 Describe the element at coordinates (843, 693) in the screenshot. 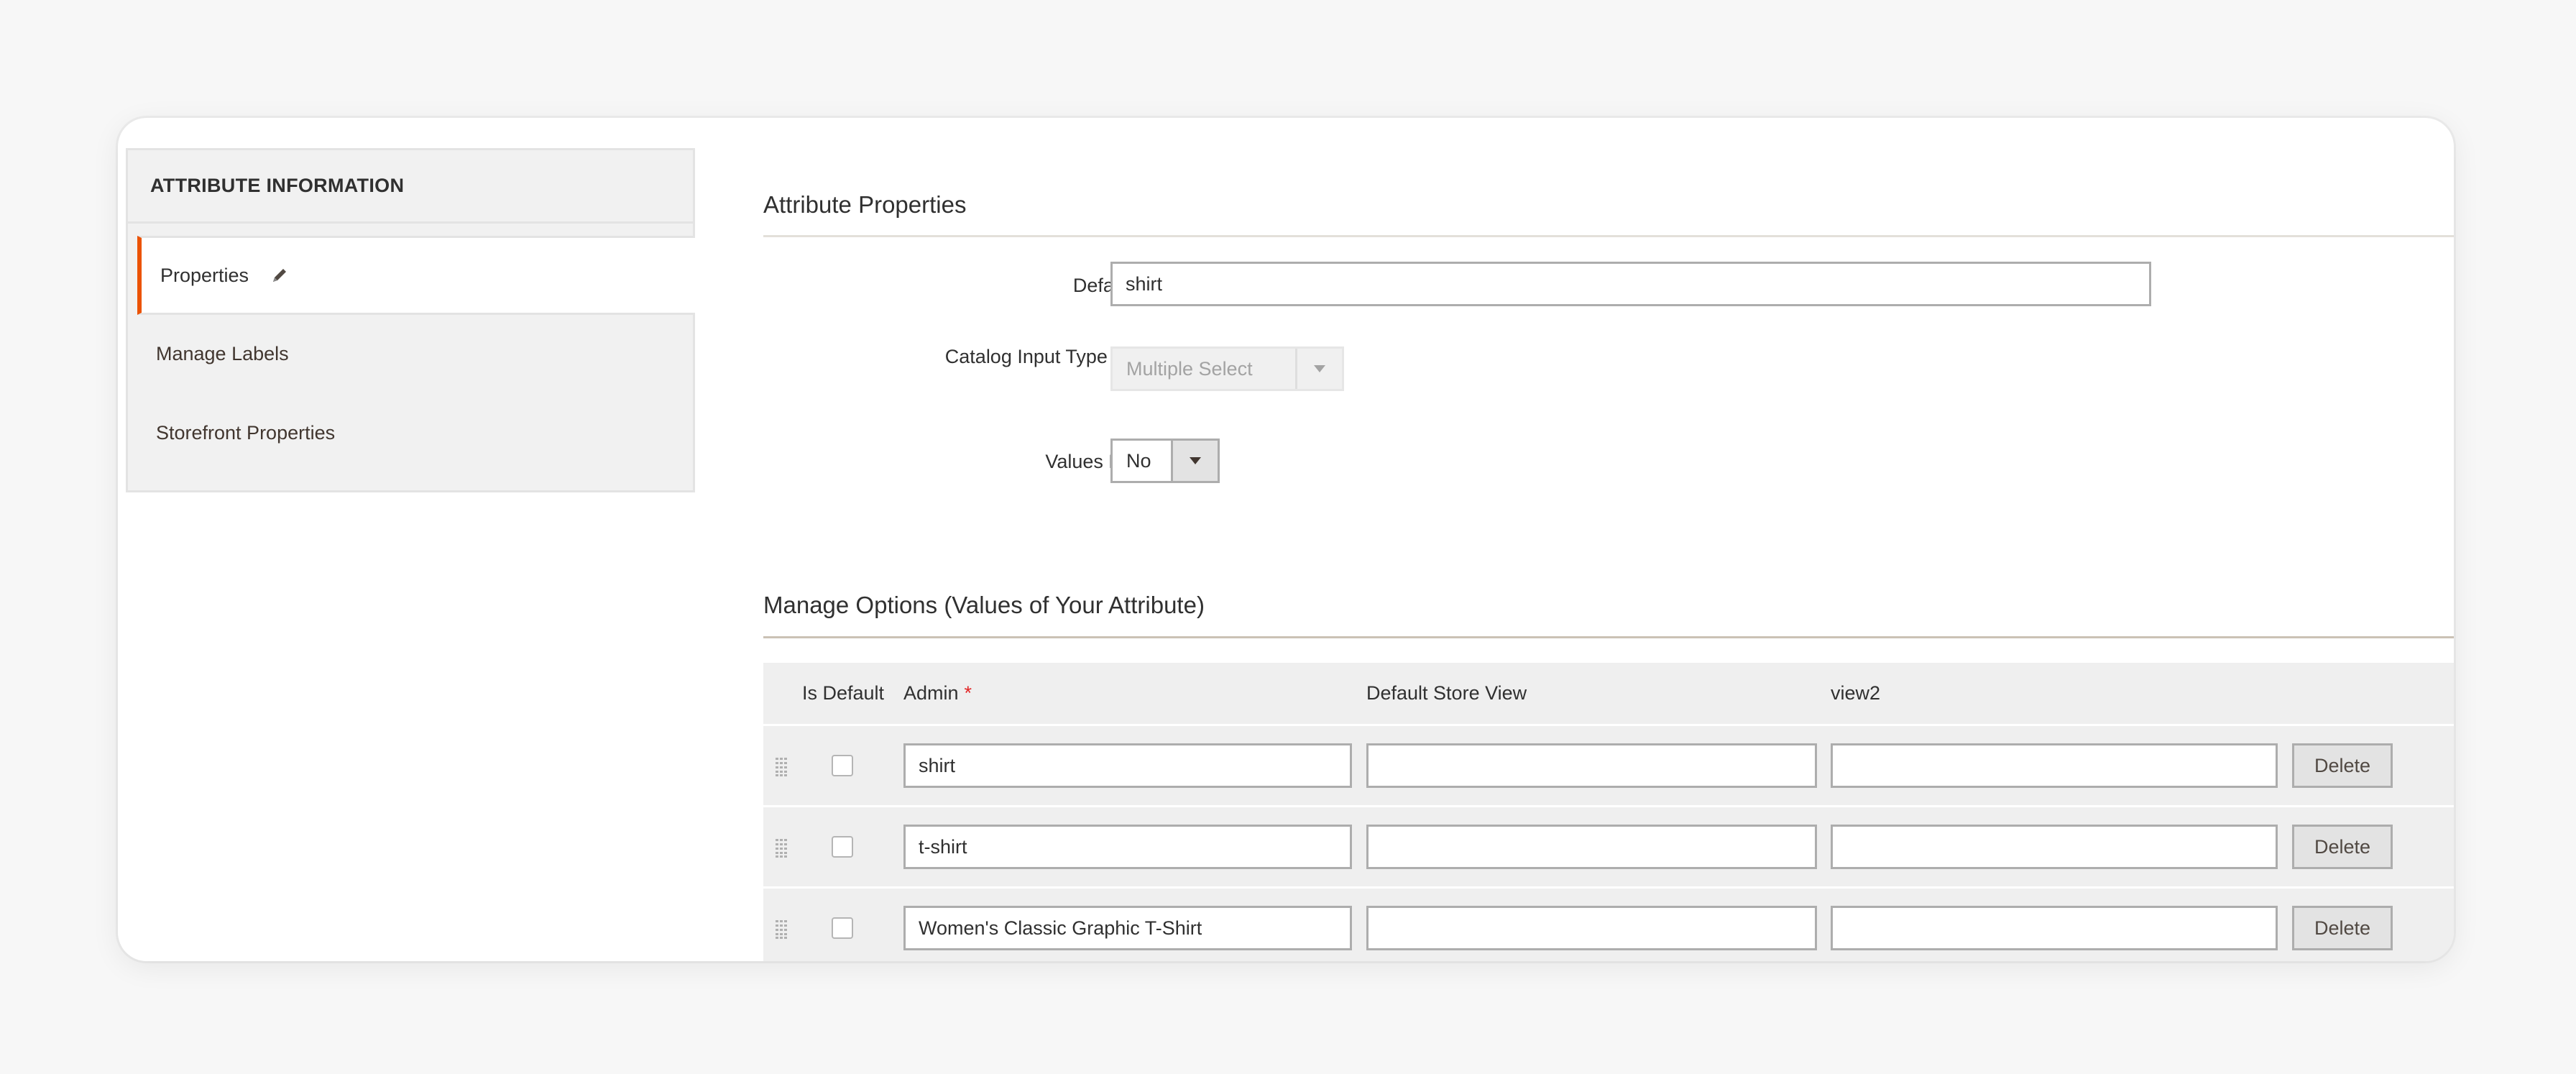

I see `column-header-is-default: Is Default` at that location.